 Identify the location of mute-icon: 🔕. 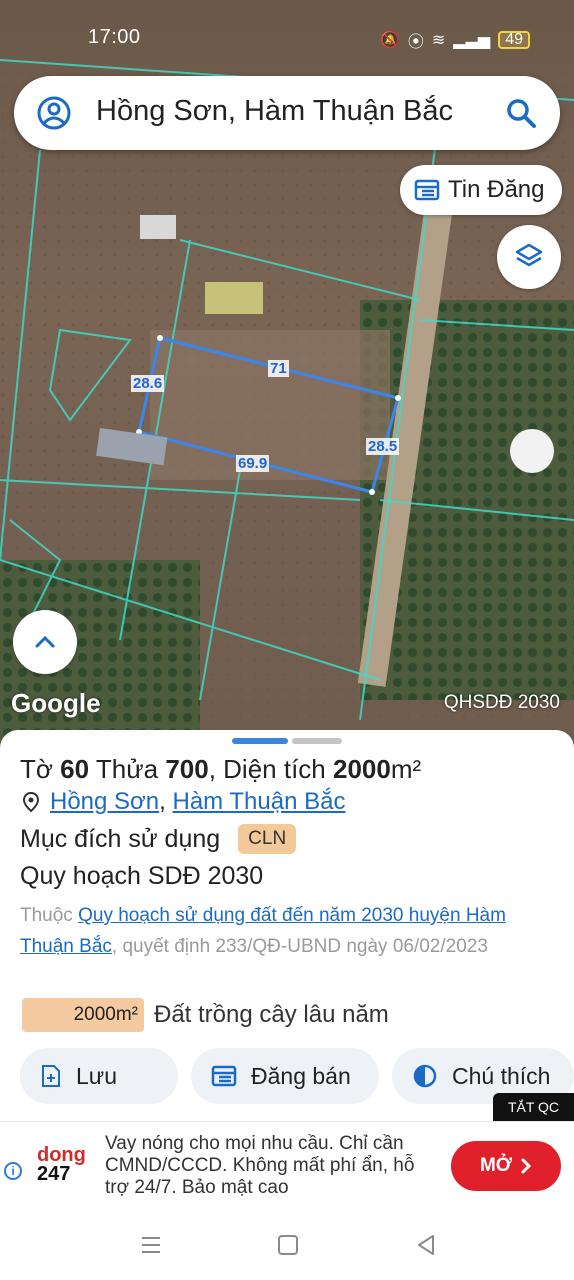
(389, 40).